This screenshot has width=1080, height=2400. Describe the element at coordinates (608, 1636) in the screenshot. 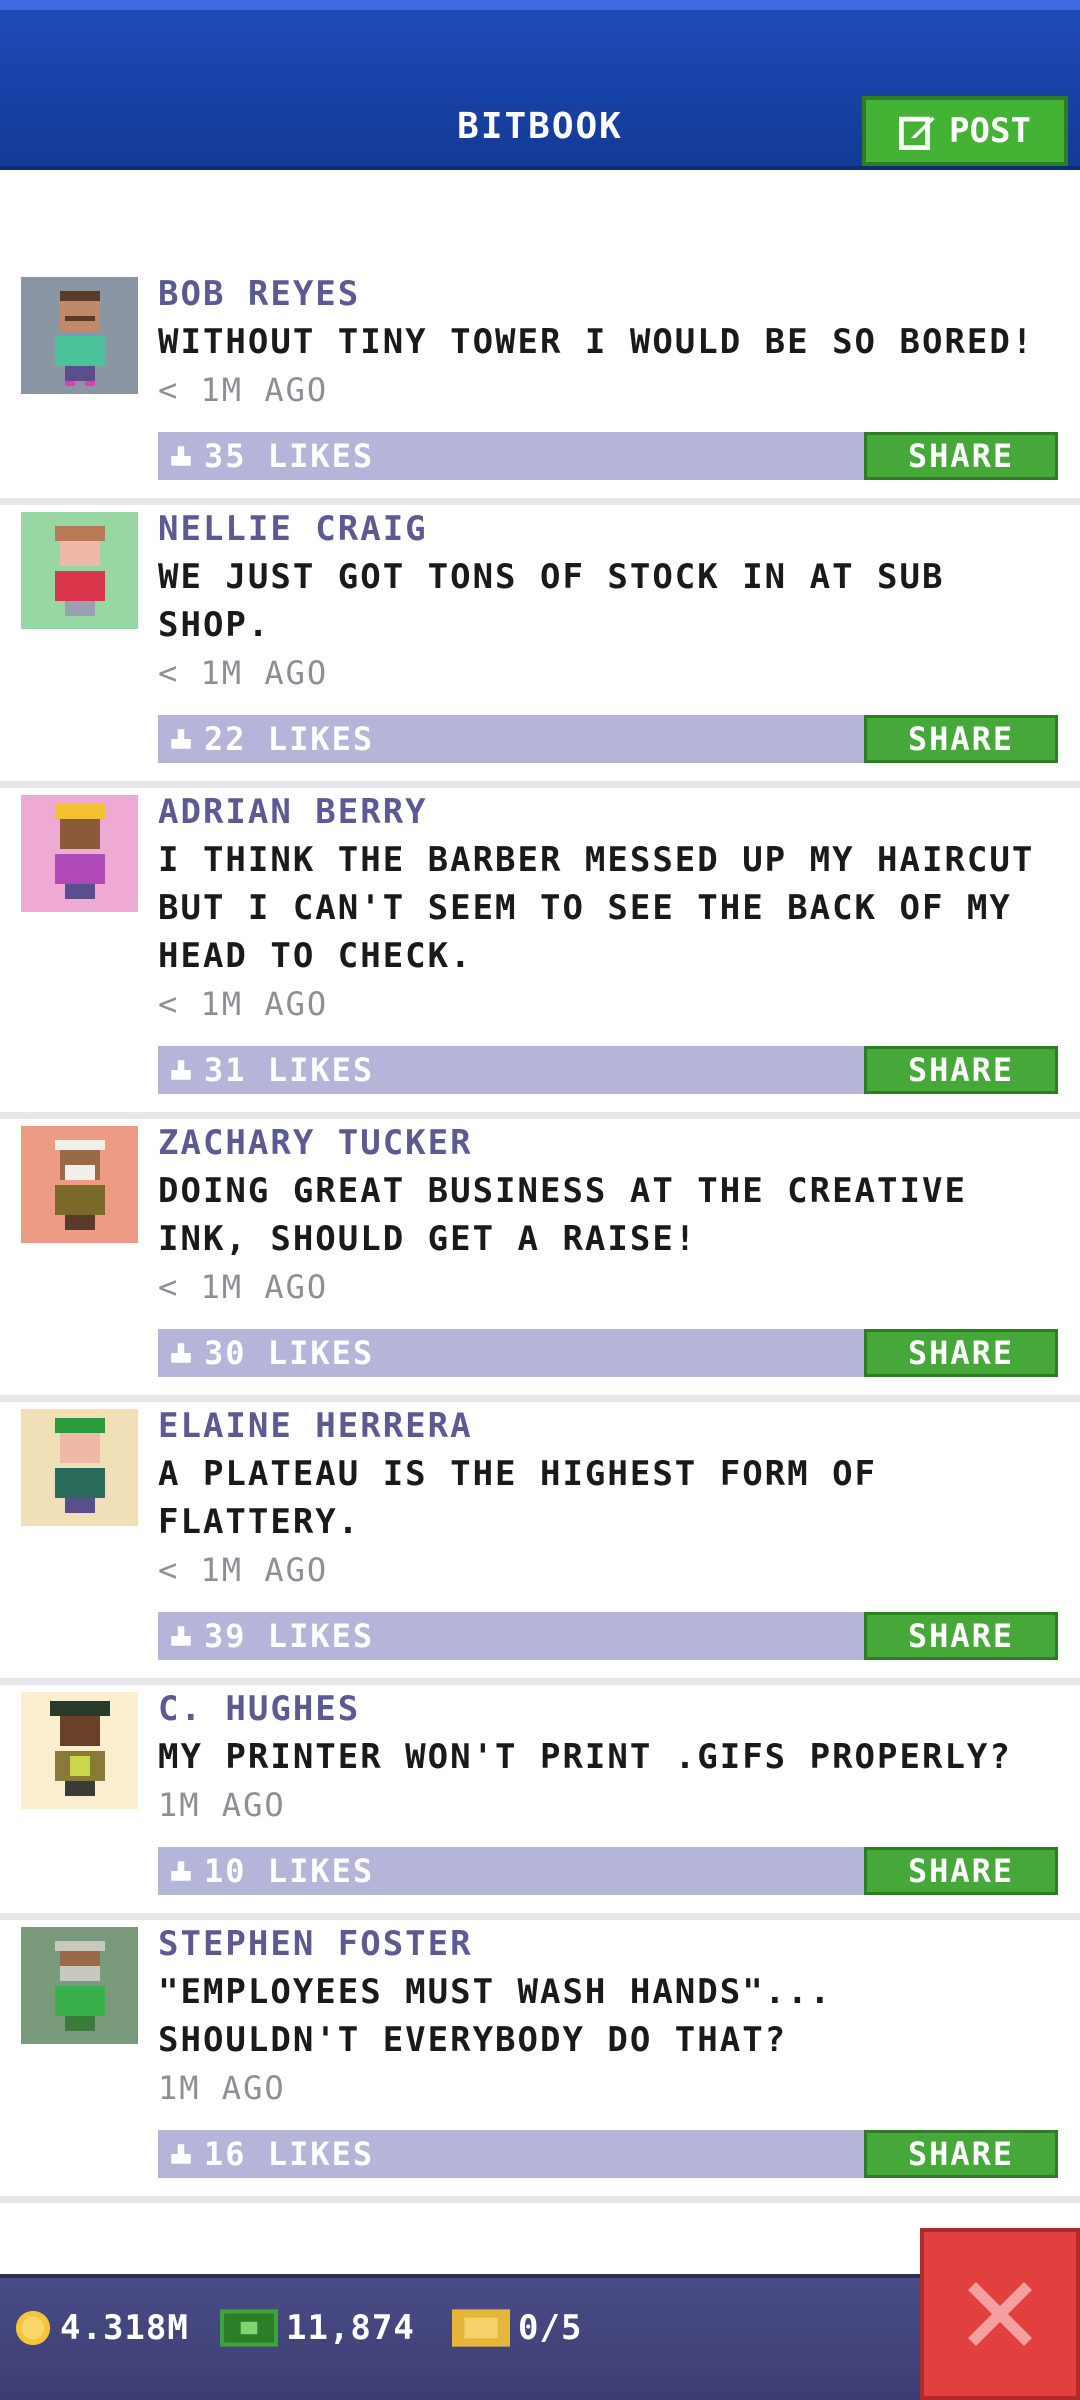

I see `post-action-bar: 39 LIKES SHARE` at that location.